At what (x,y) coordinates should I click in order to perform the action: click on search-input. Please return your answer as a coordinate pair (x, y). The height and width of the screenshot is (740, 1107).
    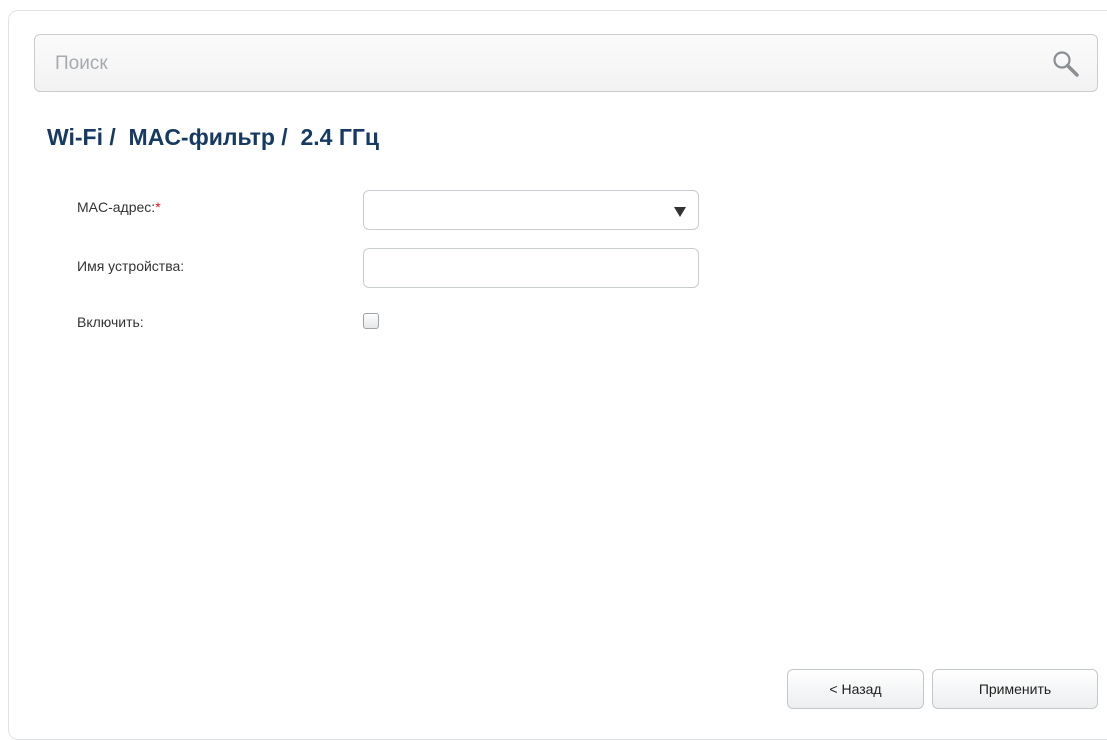
    Looking at the image, I should click on (535, 64).